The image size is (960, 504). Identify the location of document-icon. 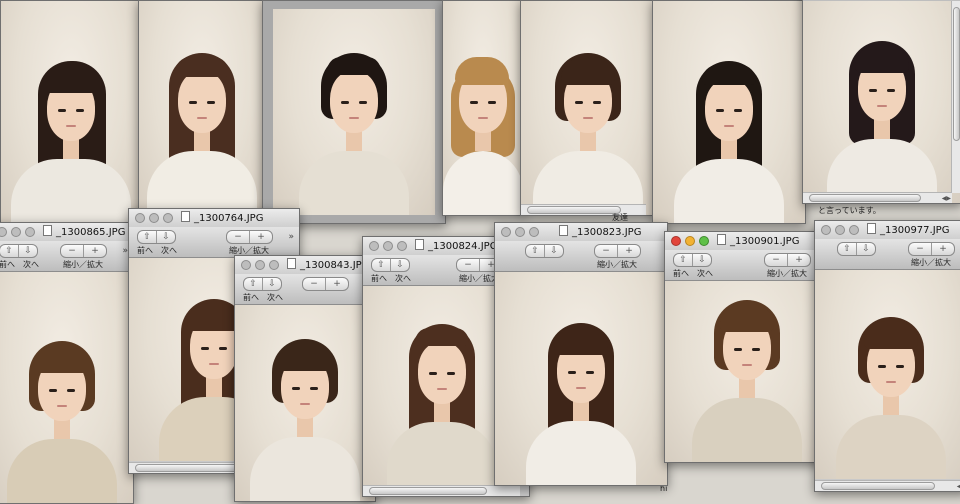
(291, 263).